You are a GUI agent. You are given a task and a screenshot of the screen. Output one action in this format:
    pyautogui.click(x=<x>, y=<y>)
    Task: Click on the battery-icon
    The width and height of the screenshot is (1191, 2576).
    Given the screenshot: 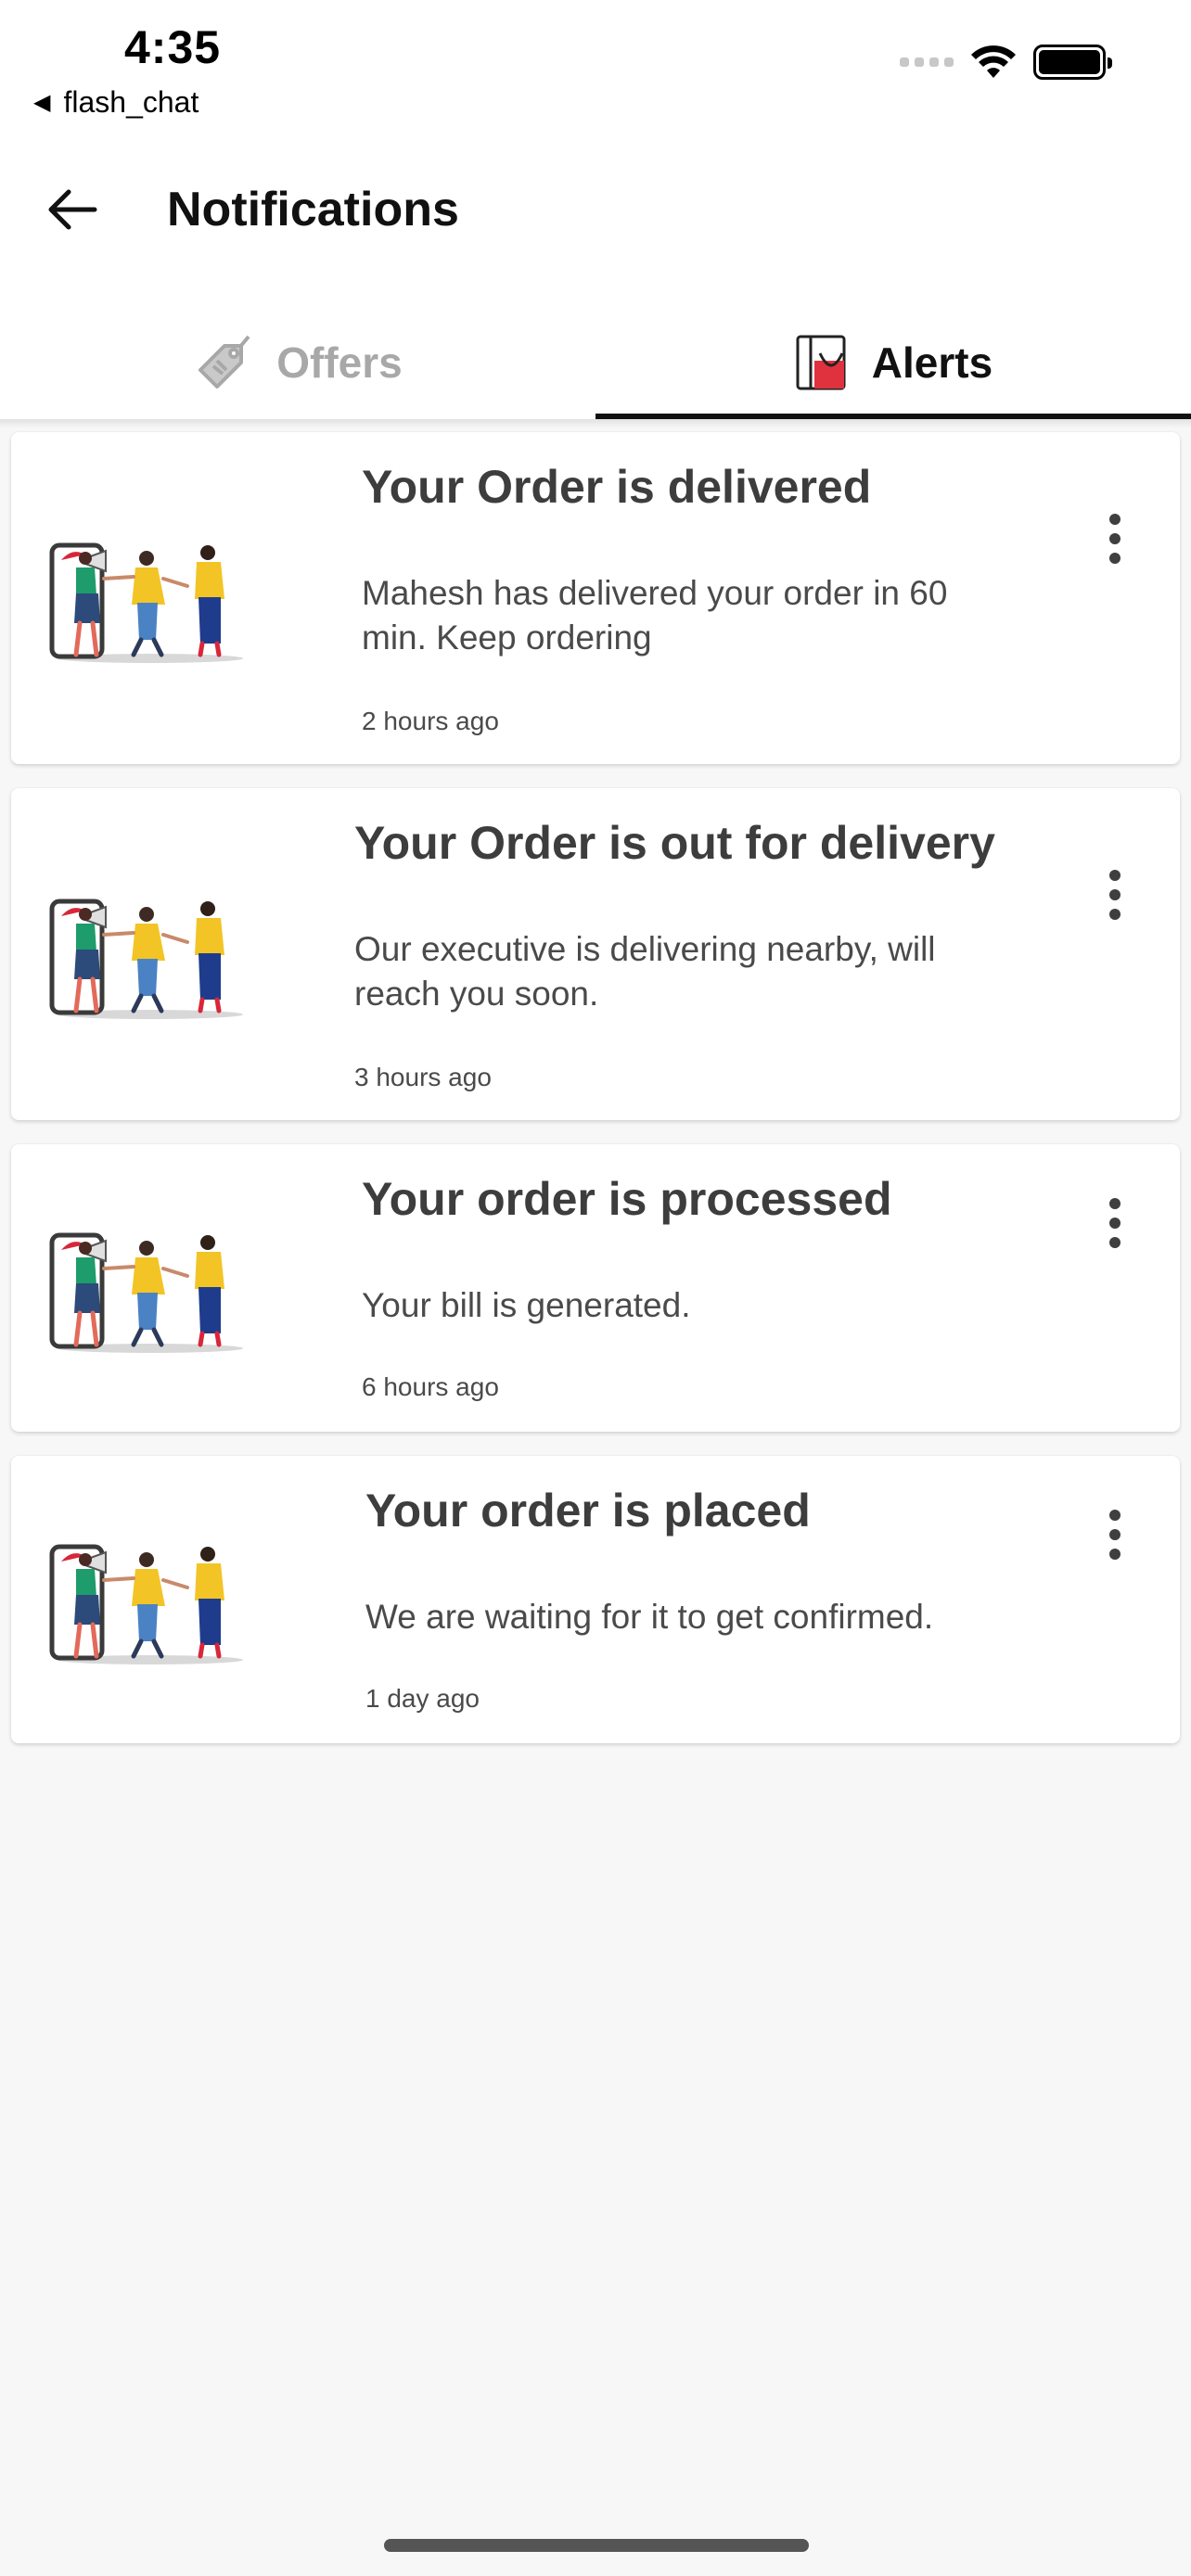 What is the action you would take?
    pyautogui.click(x=1073, y=62)
    